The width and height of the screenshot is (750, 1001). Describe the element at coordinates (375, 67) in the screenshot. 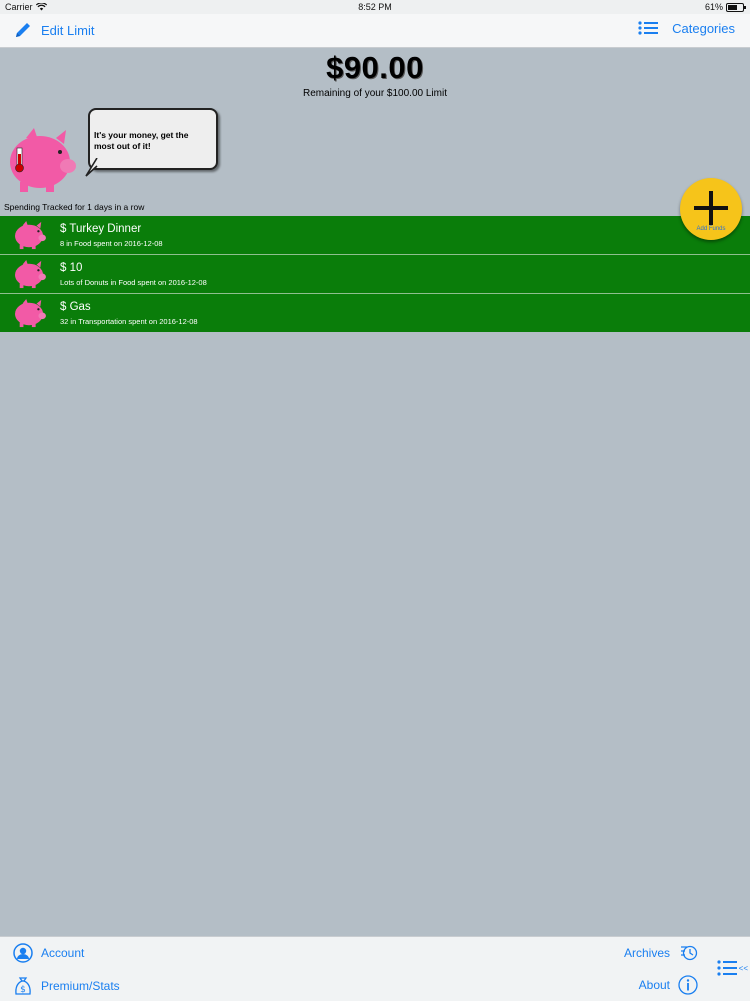

I see `remaining-amount: $90.00` at that location.